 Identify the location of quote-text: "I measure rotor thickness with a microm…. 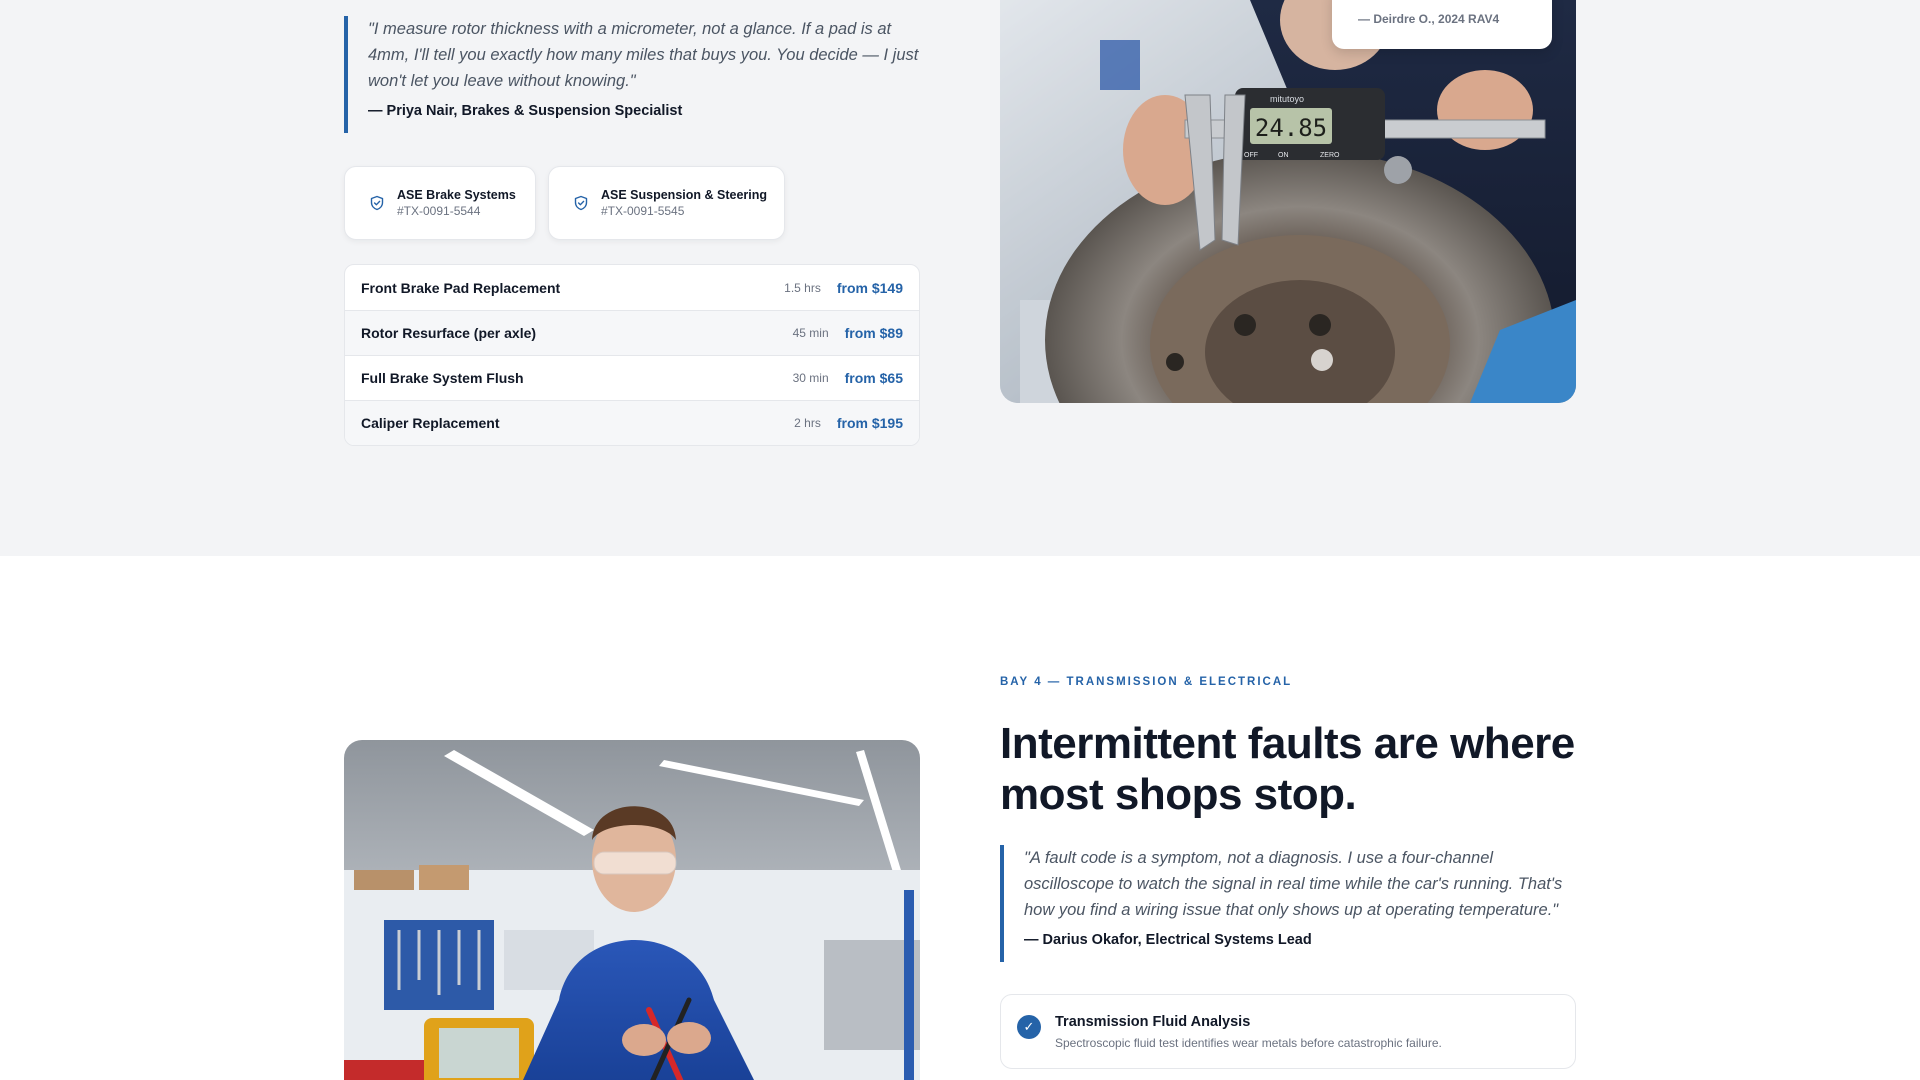
(643, 55).